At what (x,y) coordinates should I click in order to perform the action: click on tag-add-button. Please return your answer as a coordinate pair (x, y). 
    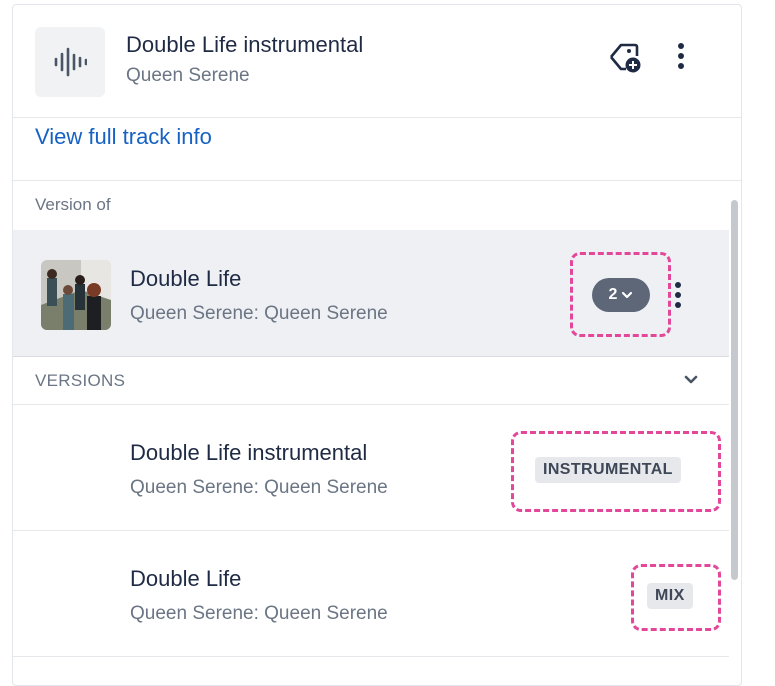
    Looking at the image, I should click on (625, 57).